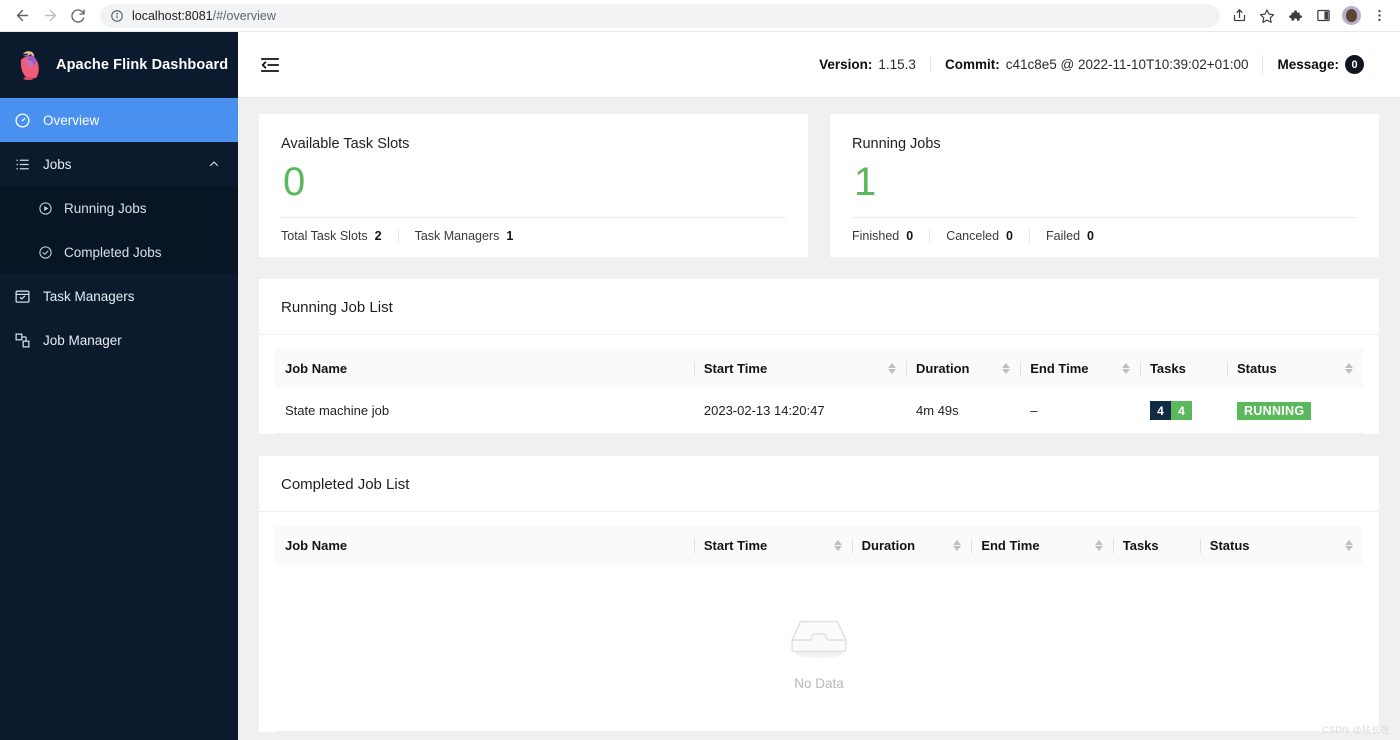  I want to click on browser-toolbar: localhost:8081/#/overview, so click(700, 16).